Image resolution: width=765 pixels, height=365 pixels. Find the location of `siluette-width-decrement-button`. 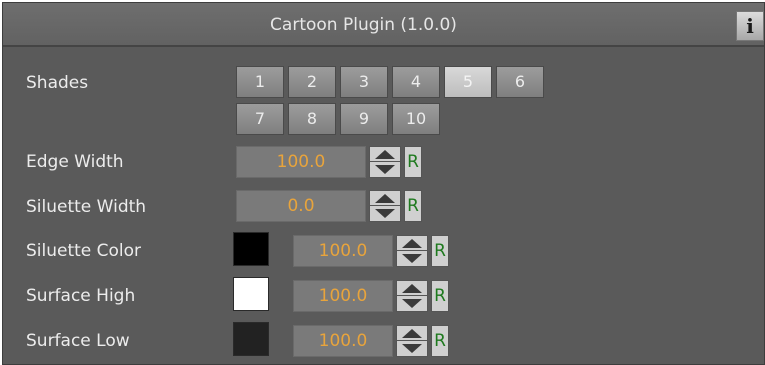

siluette-width-decrement-button is located at coordinates (385, 213).